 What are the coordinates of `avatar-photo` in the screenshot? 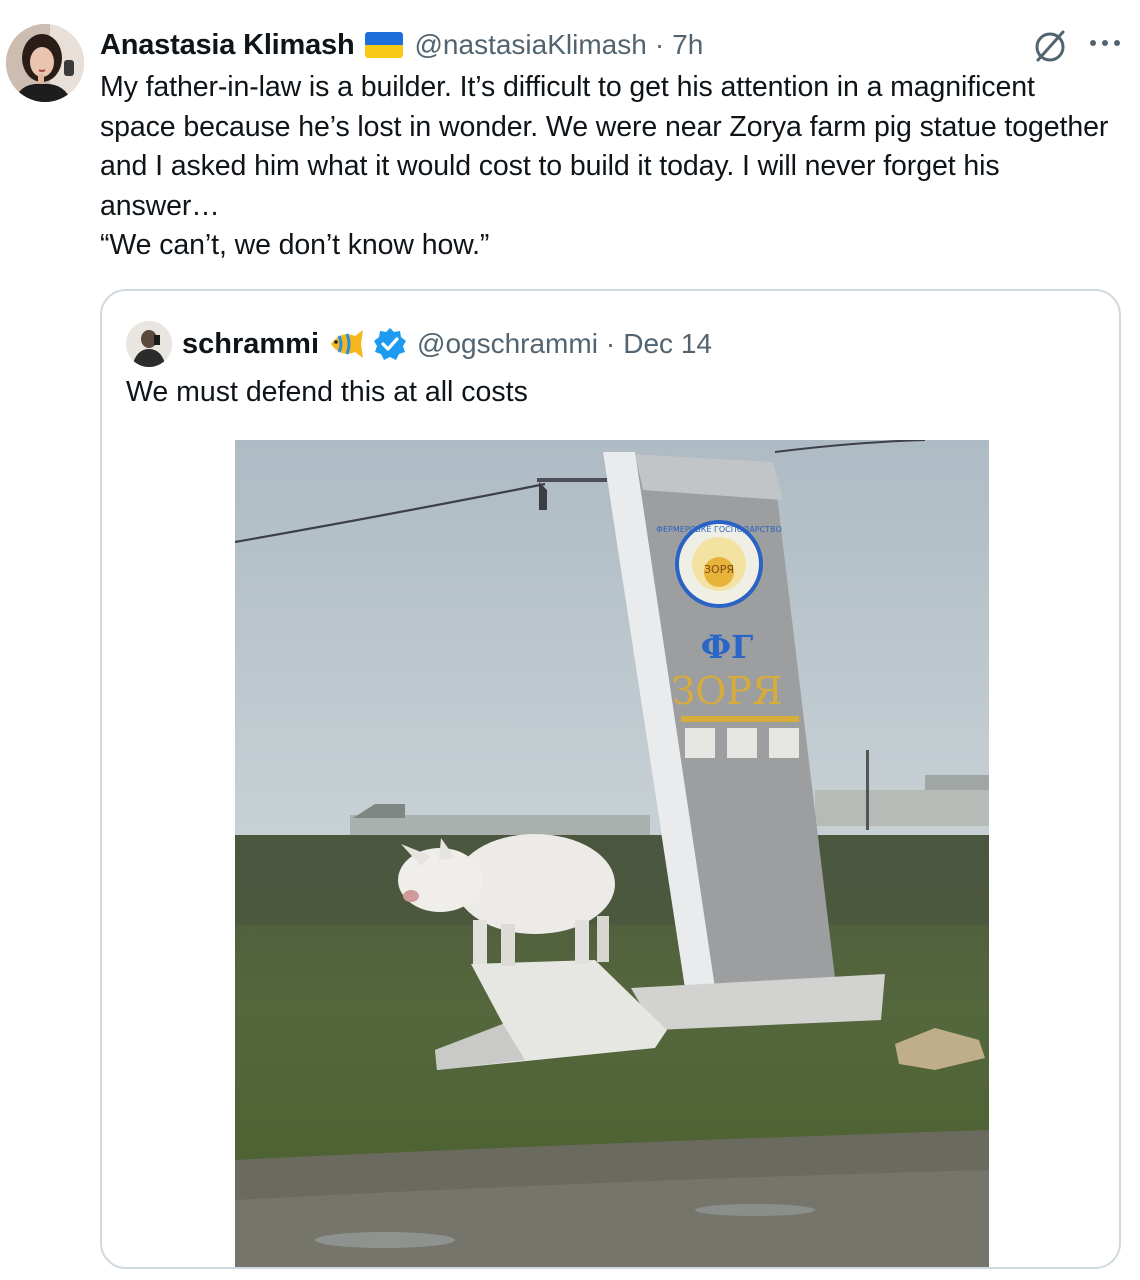 It's located at (45, 63).